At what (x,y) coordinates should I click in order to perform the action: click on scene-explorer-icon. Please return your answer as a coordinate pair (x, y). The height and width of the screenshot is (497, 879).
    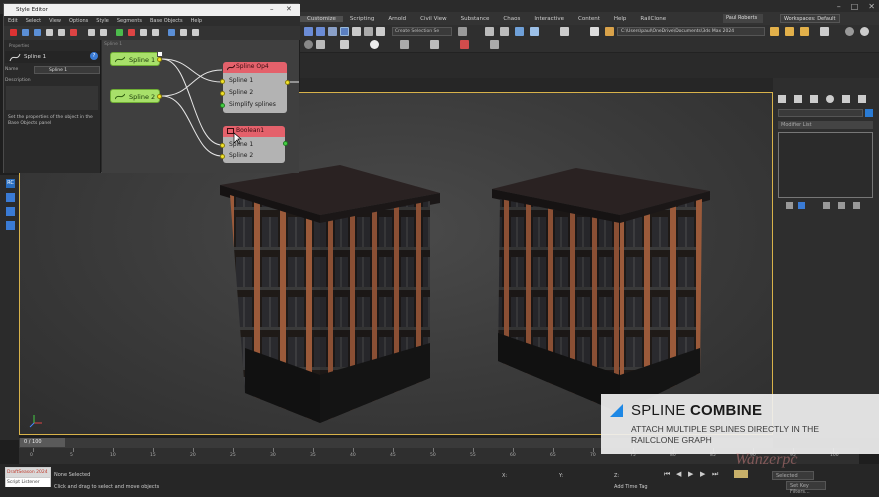
    Looking at the image, I should click on (534, 31).